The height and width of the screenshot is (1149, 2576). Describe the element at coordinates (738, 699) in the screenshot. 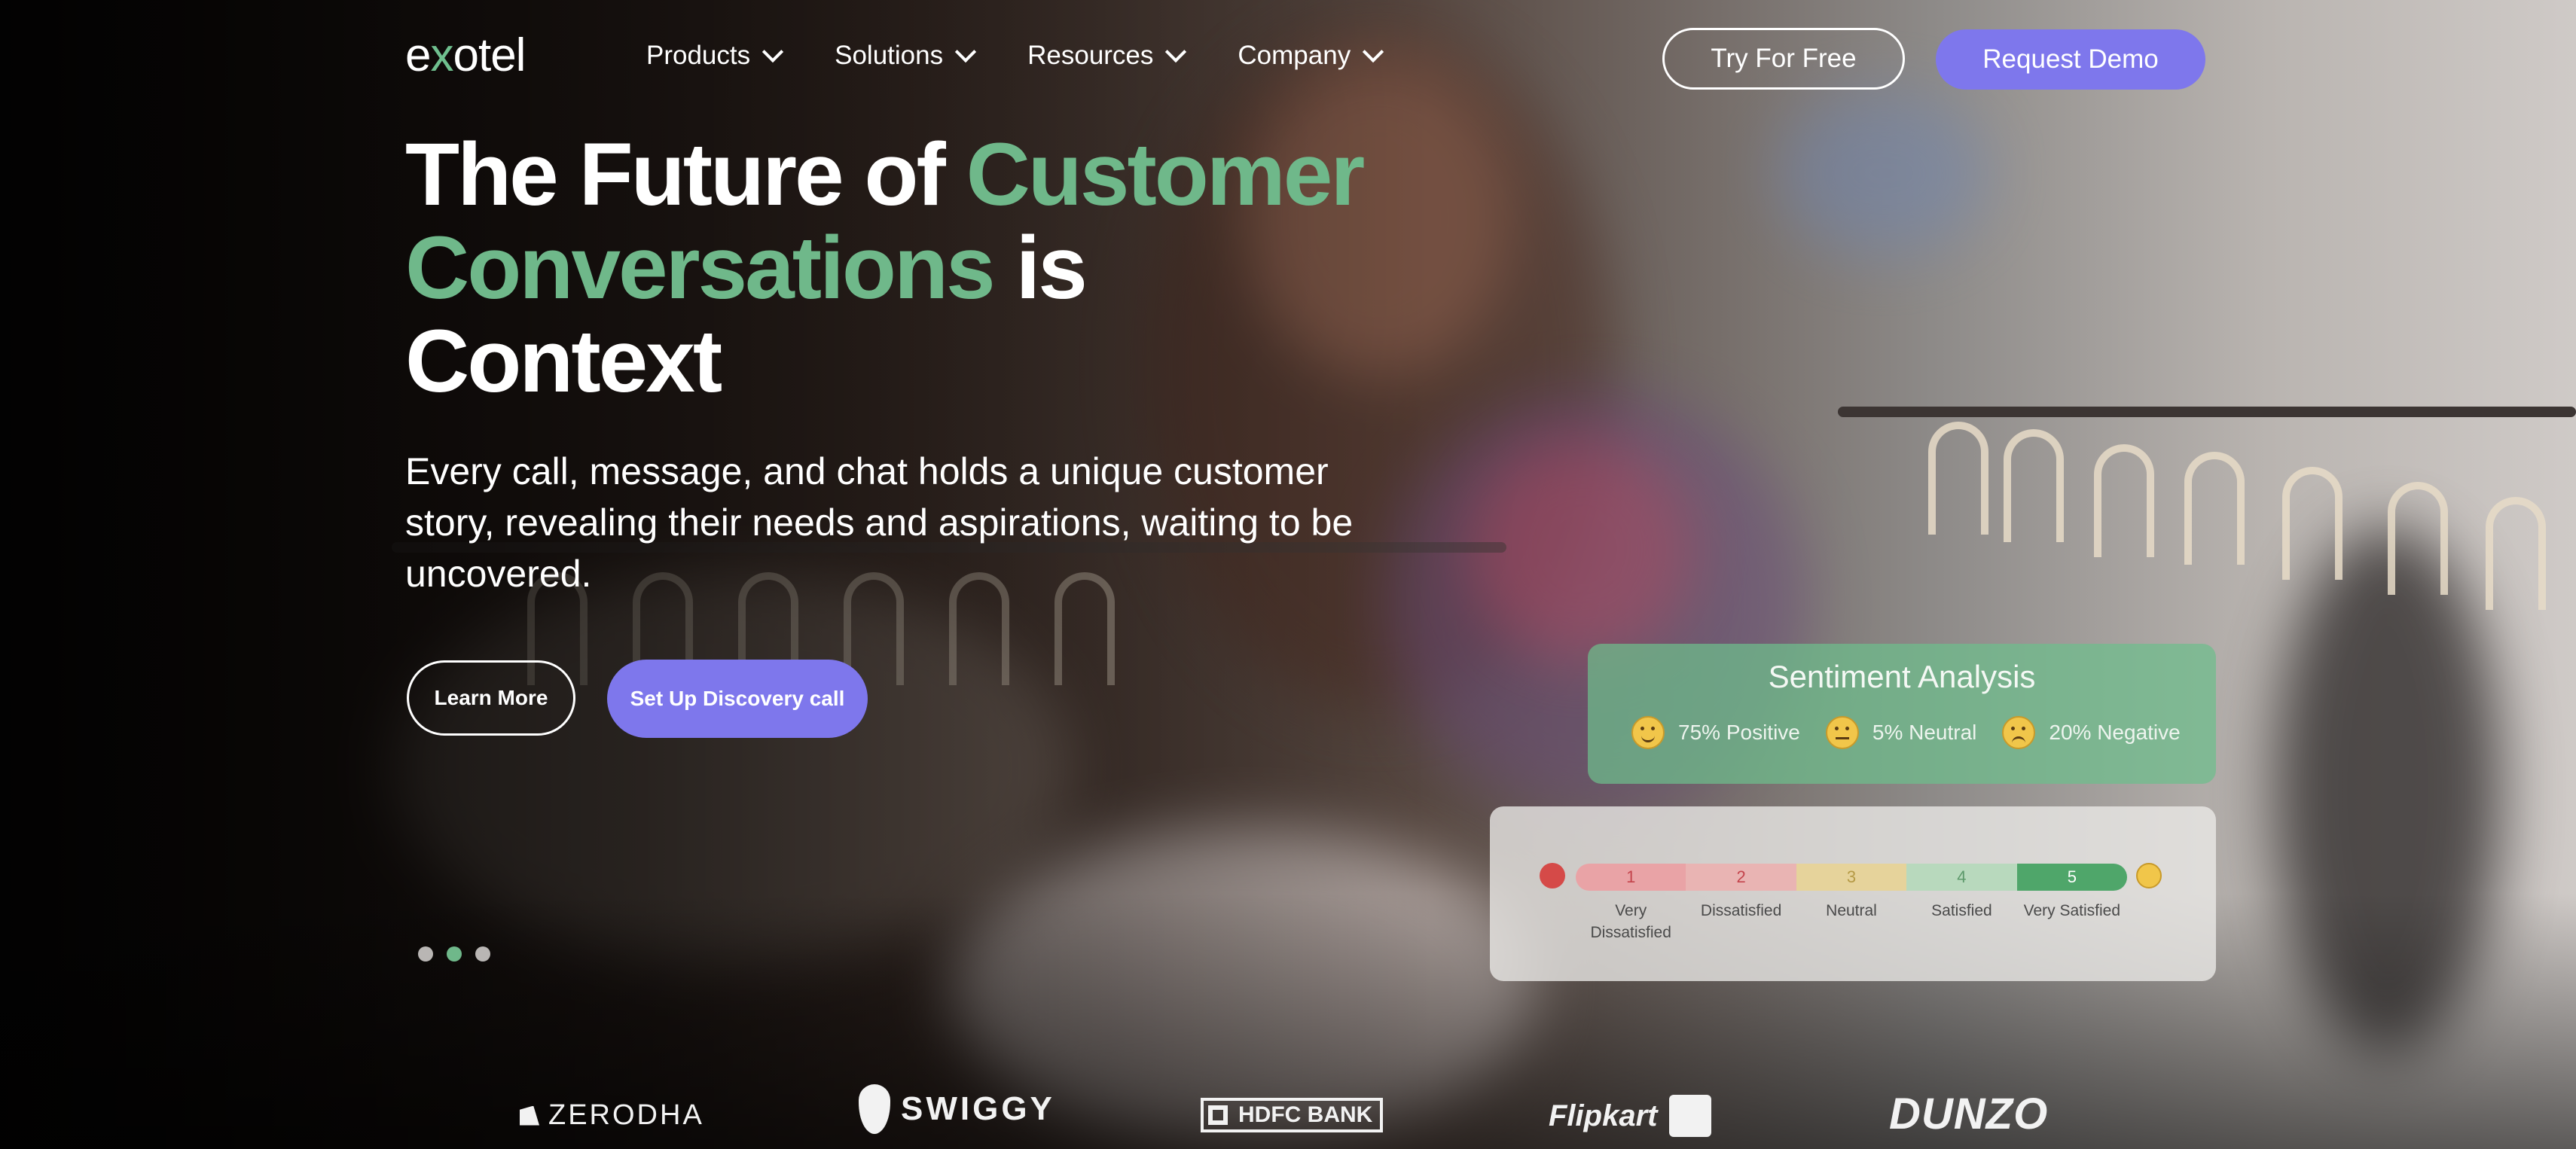

I see `discovery-call-button: Set Up Discovery call` at that location.